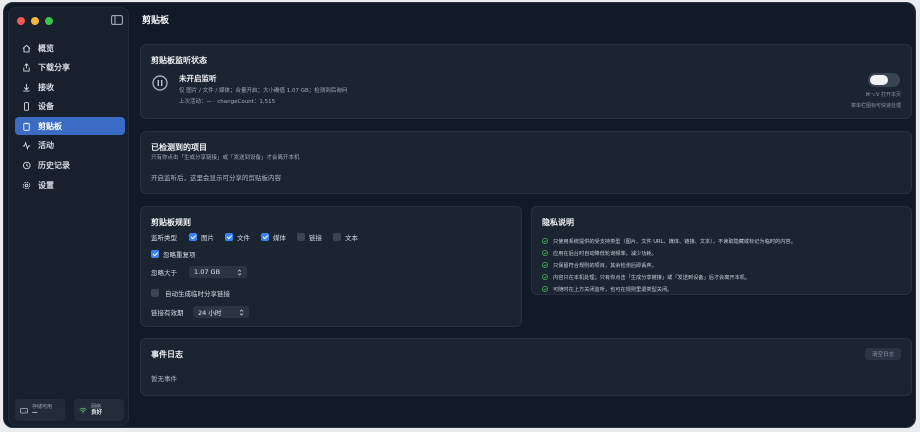 The height and width of the screenshot is (432, 920). What do you see at coordinates (605, 253) in the screenshot?
I see `privacy-item-text: 应用在后台时自动降低轮询频率，减少功耗。` at bounding box center [605, 253].